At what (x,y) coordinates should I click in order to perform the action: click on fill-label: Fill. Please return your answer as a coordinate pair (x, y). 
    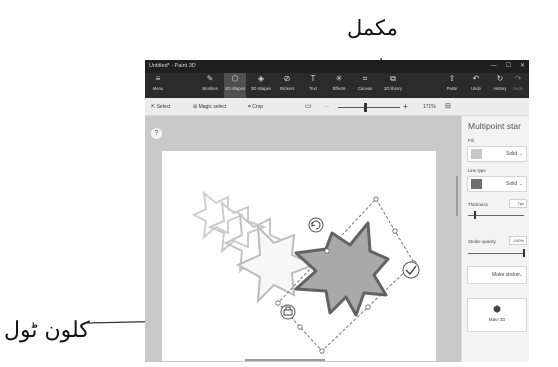
    Looking at the image, I should click on (471, 140).